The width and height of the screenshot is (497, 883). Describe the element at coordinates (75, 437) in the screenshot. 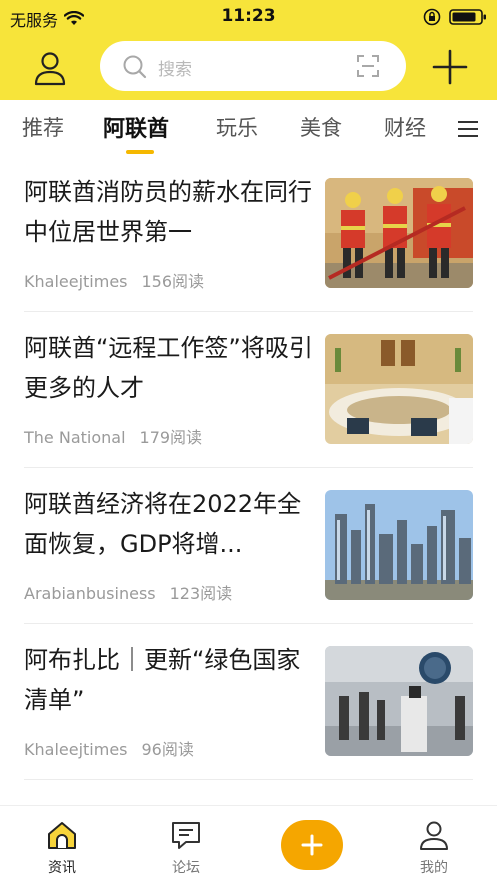

I see `news-source: The National` at that location.